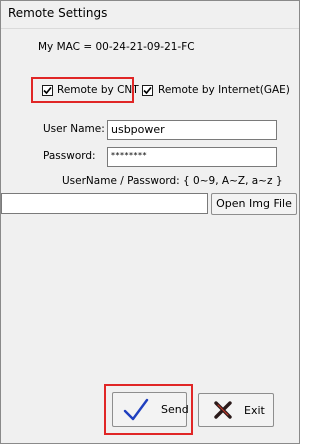 This screenshot has height=446, width=320. Describe the element at coordinates (175, 409) in the screenshot. I see `send-label: Send` at that location.